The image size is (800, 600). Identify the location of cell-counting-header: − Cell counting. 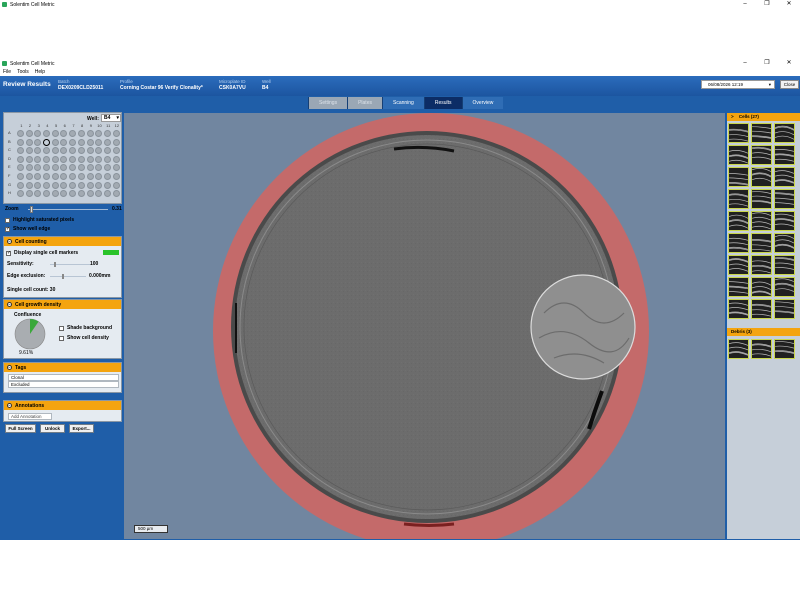
(62, 241).